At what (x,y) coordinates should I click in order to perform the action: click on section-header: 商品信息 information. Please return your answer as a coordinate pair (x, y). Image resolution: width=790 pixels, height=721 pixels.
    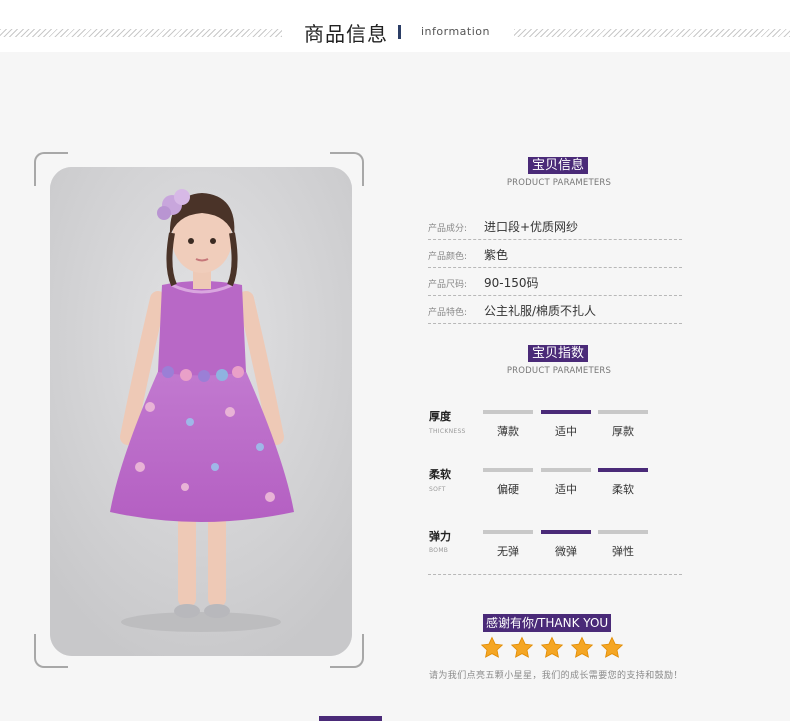
    Looking at the image, I should click on (395, 26).